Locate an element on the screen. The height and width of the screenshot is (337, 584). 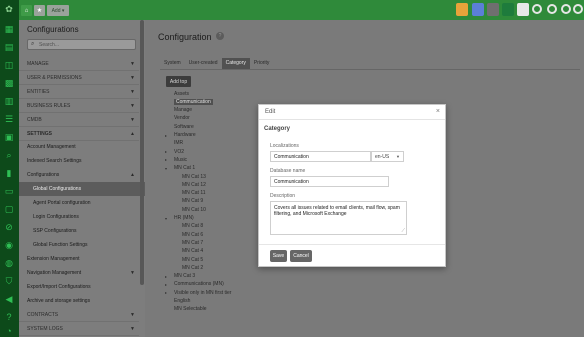
chart-icon: ▮ is located at coordinates (9, 173).